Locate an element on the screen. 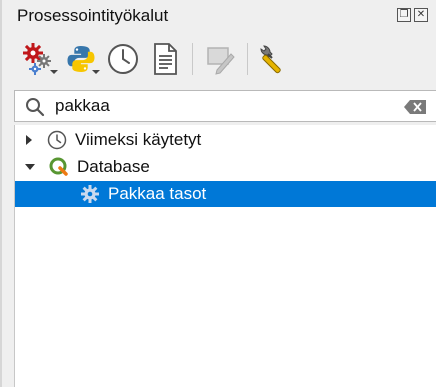 The image size is (436, 387). edit-features-in-place-button is located at coordinates (220, 59).